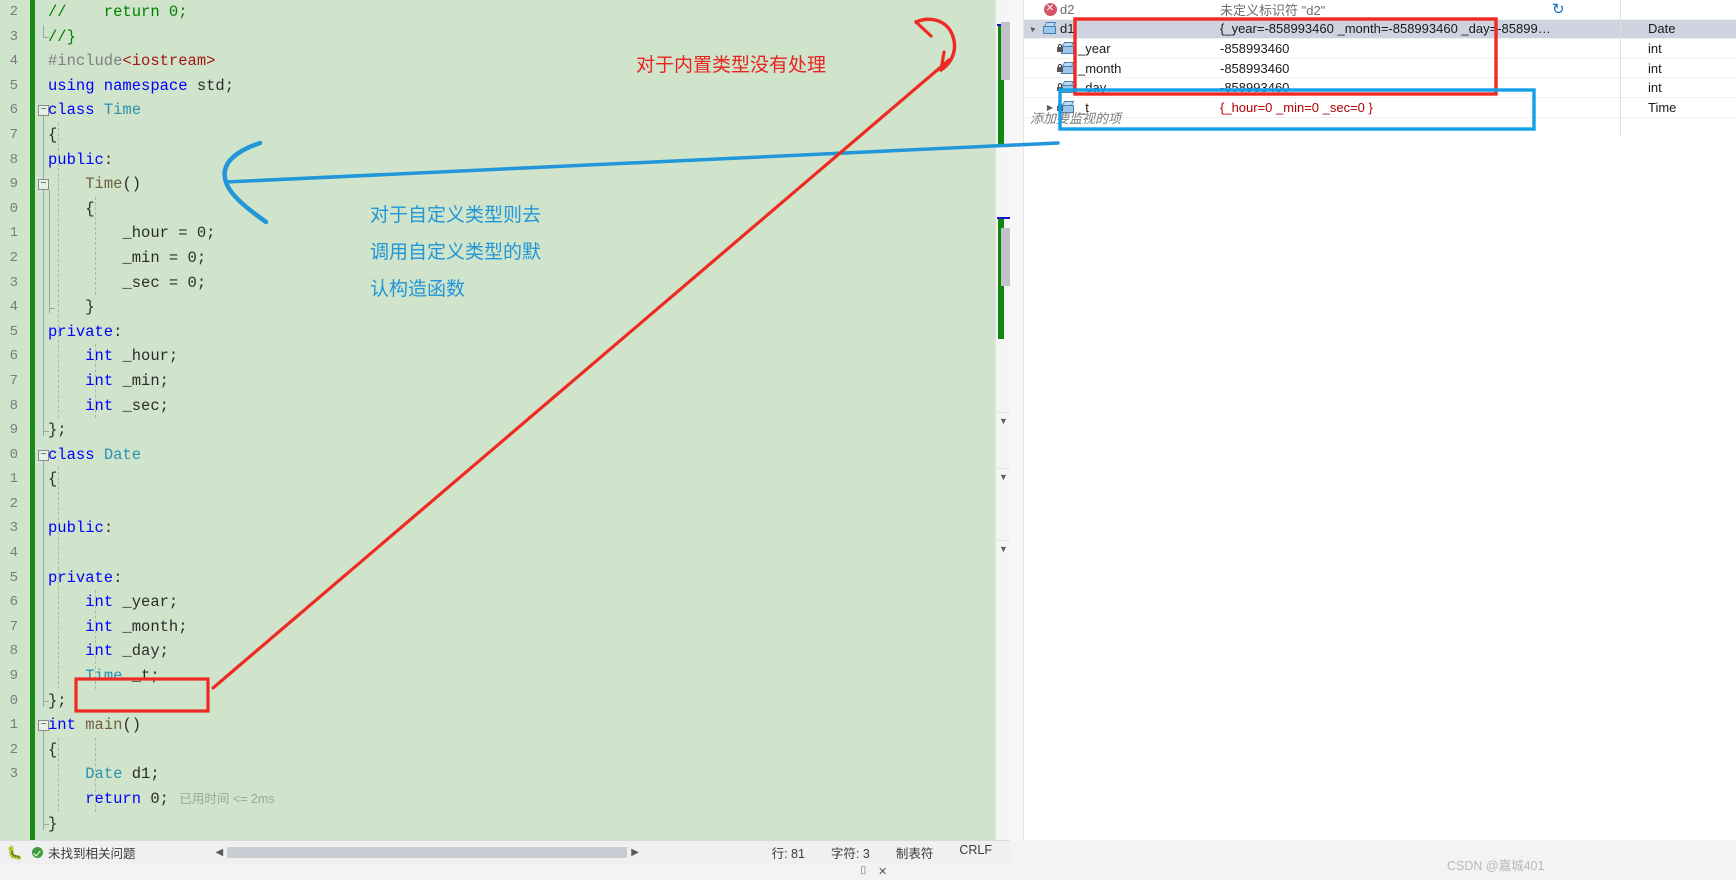 The height and width of the screenshot is (880, 1736). I want to click on scroll-down-arrow-2: ▼, so click(1003, 476).